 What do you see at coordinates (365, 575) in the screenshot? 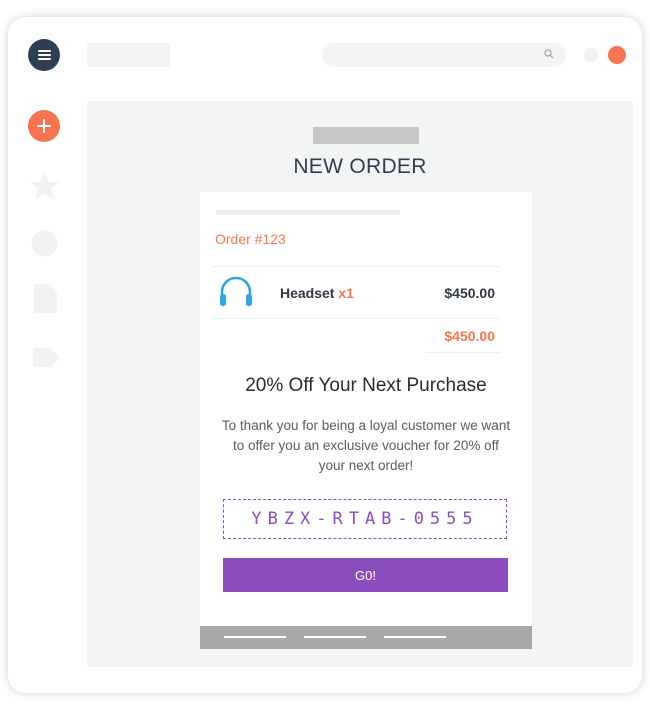
I see `go-button: G0!` at bounding box center [365, 575].